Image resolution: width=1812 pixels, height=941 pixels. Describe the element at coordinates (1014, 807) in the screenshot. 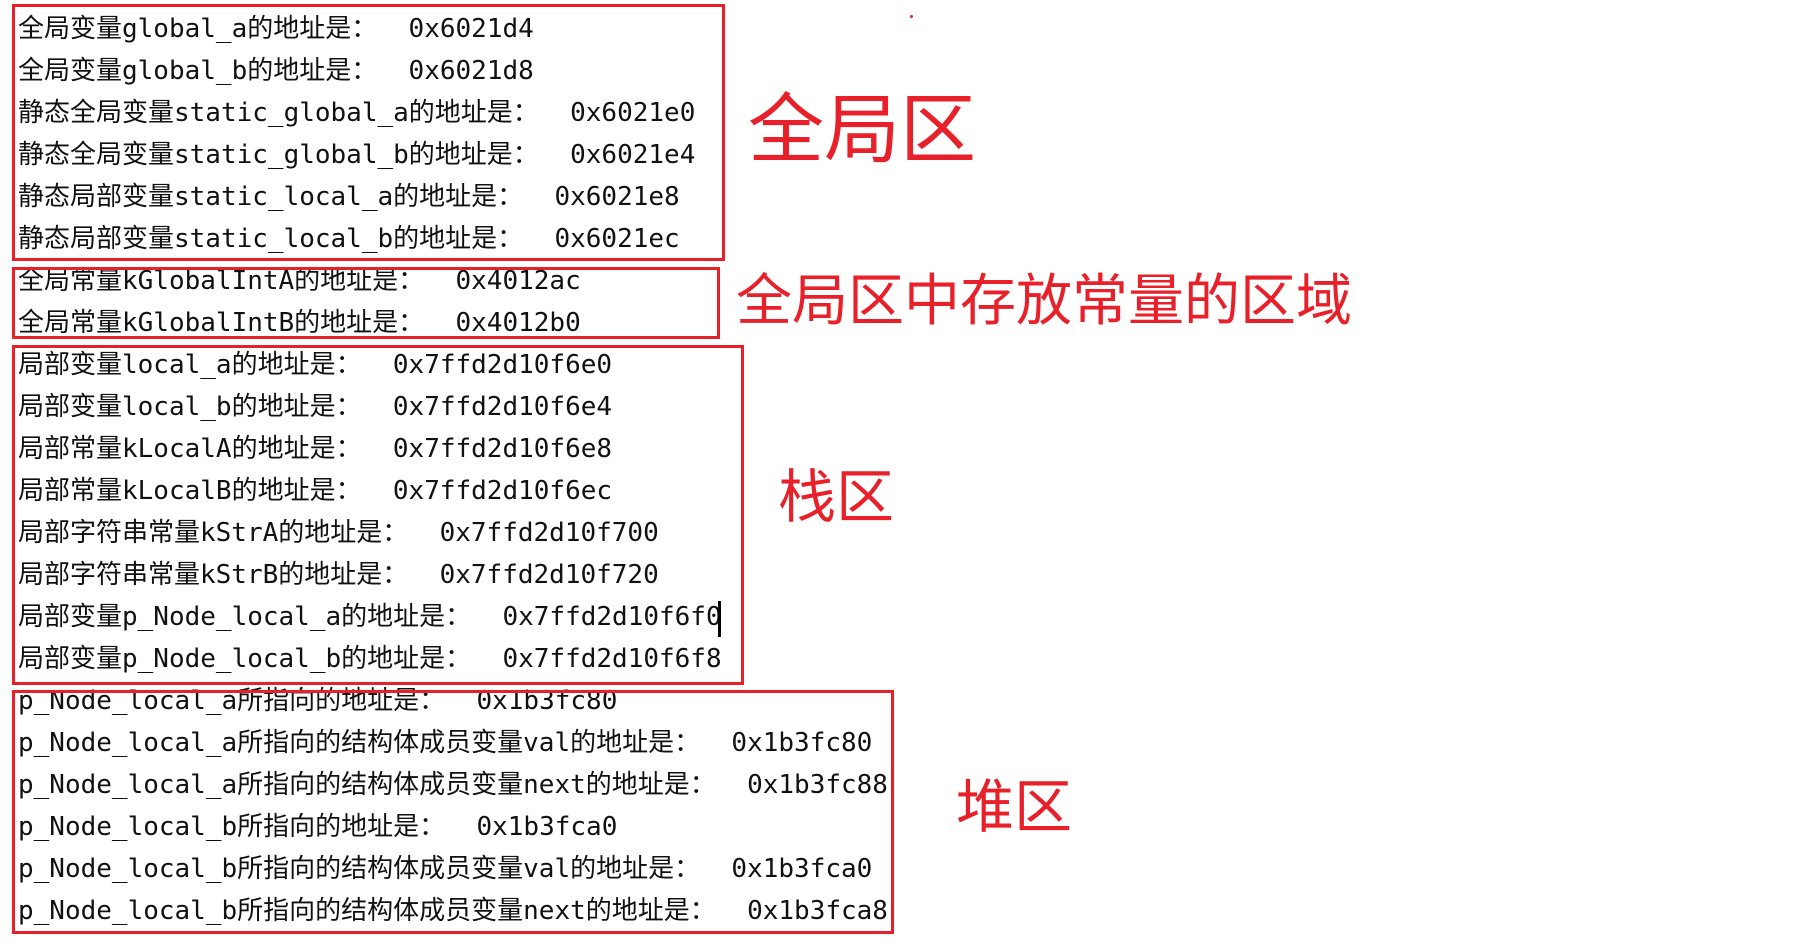

I see `heap-area-label: 堆区` at that location.